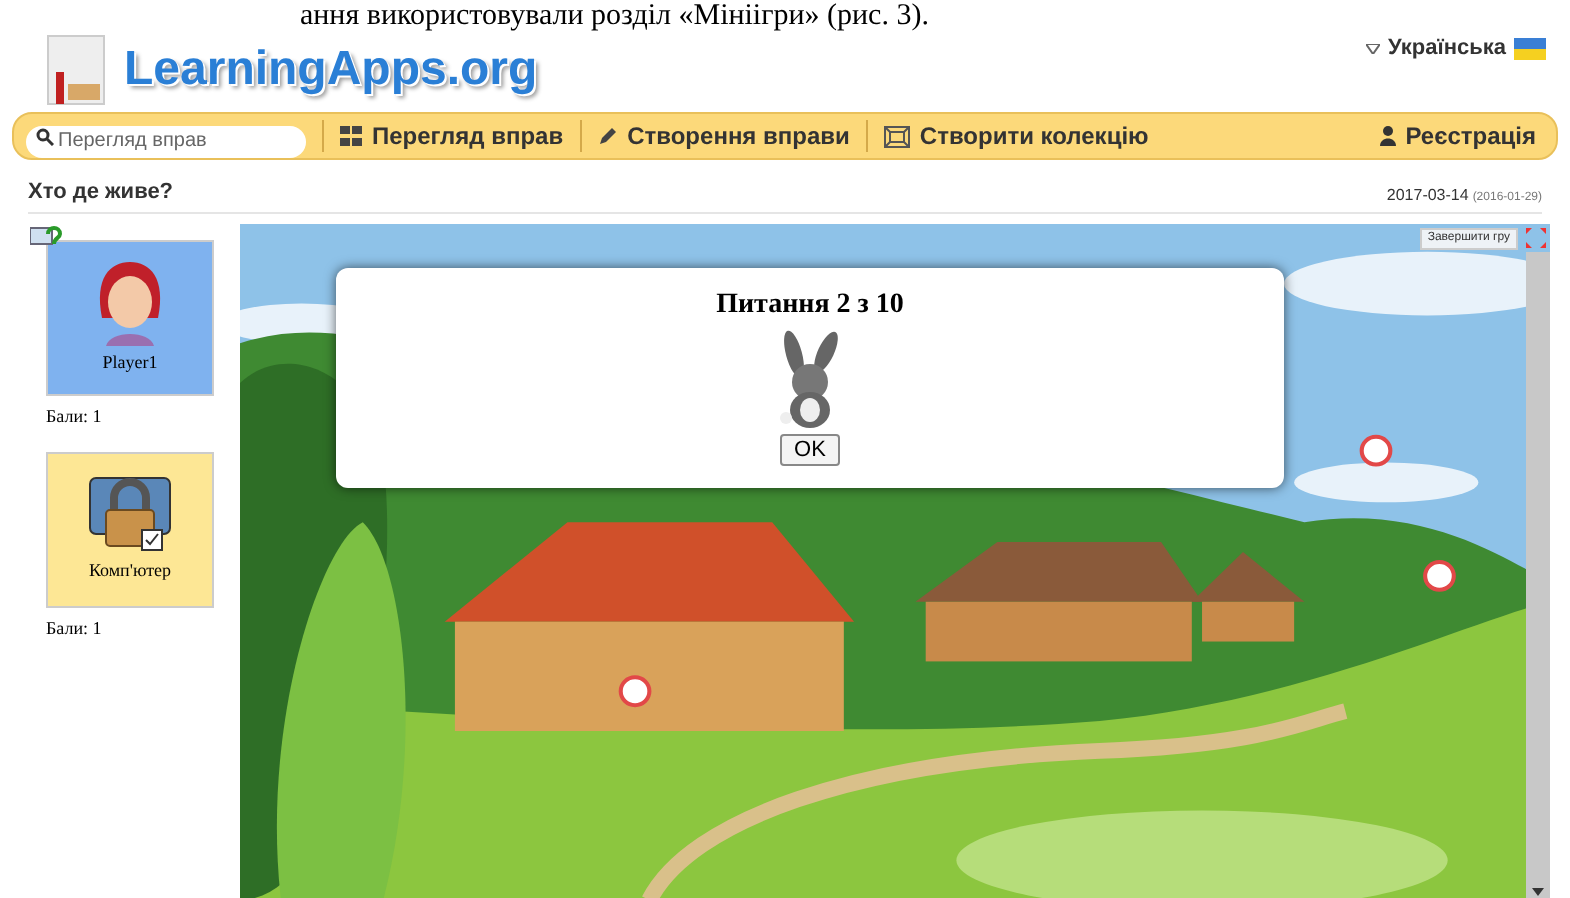  Describe the element at coordinates (1016, 136) in the screenshot. I see `nav-link: Створити колекцію` at that location.